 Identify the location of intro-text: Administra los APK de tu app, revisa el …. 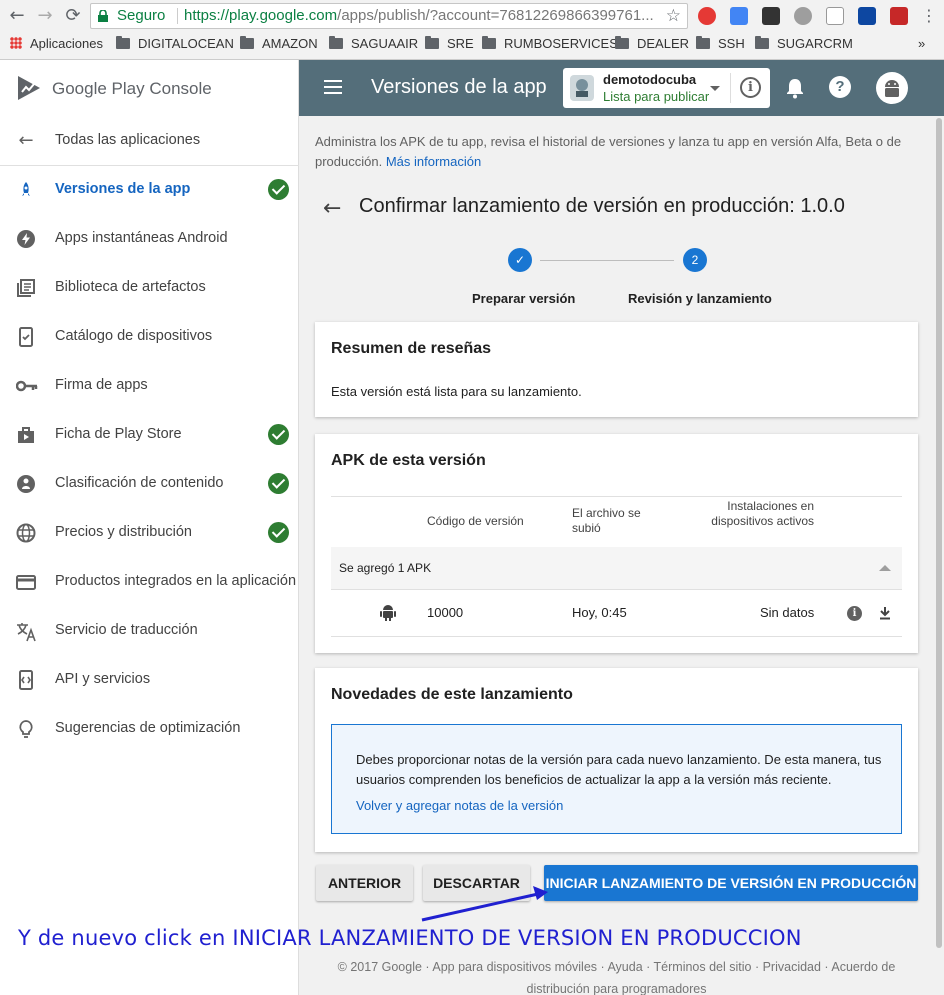
(615, 152).